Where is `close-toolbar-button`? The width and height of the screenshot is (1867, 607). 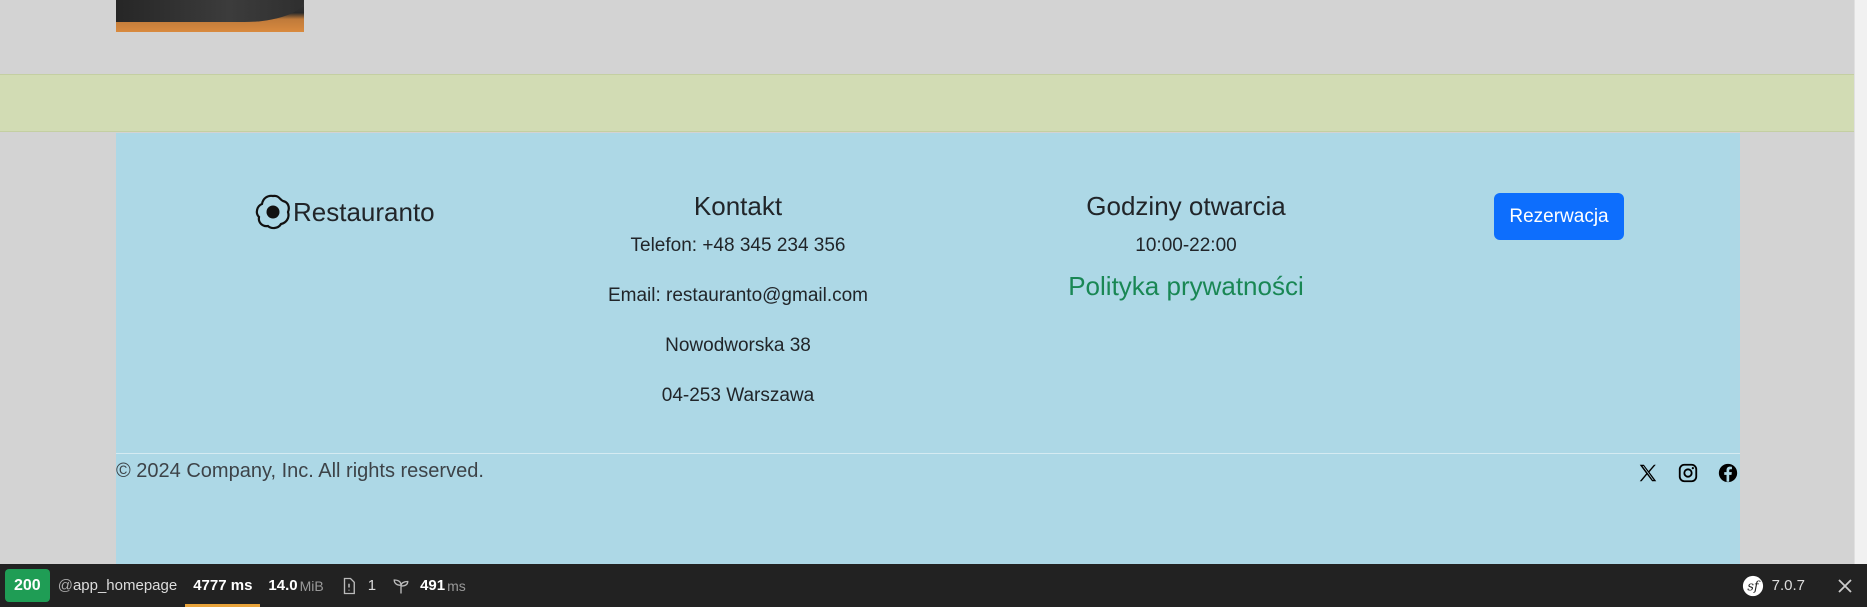 close-toolbar-button is located at coordinates (1845, 585).